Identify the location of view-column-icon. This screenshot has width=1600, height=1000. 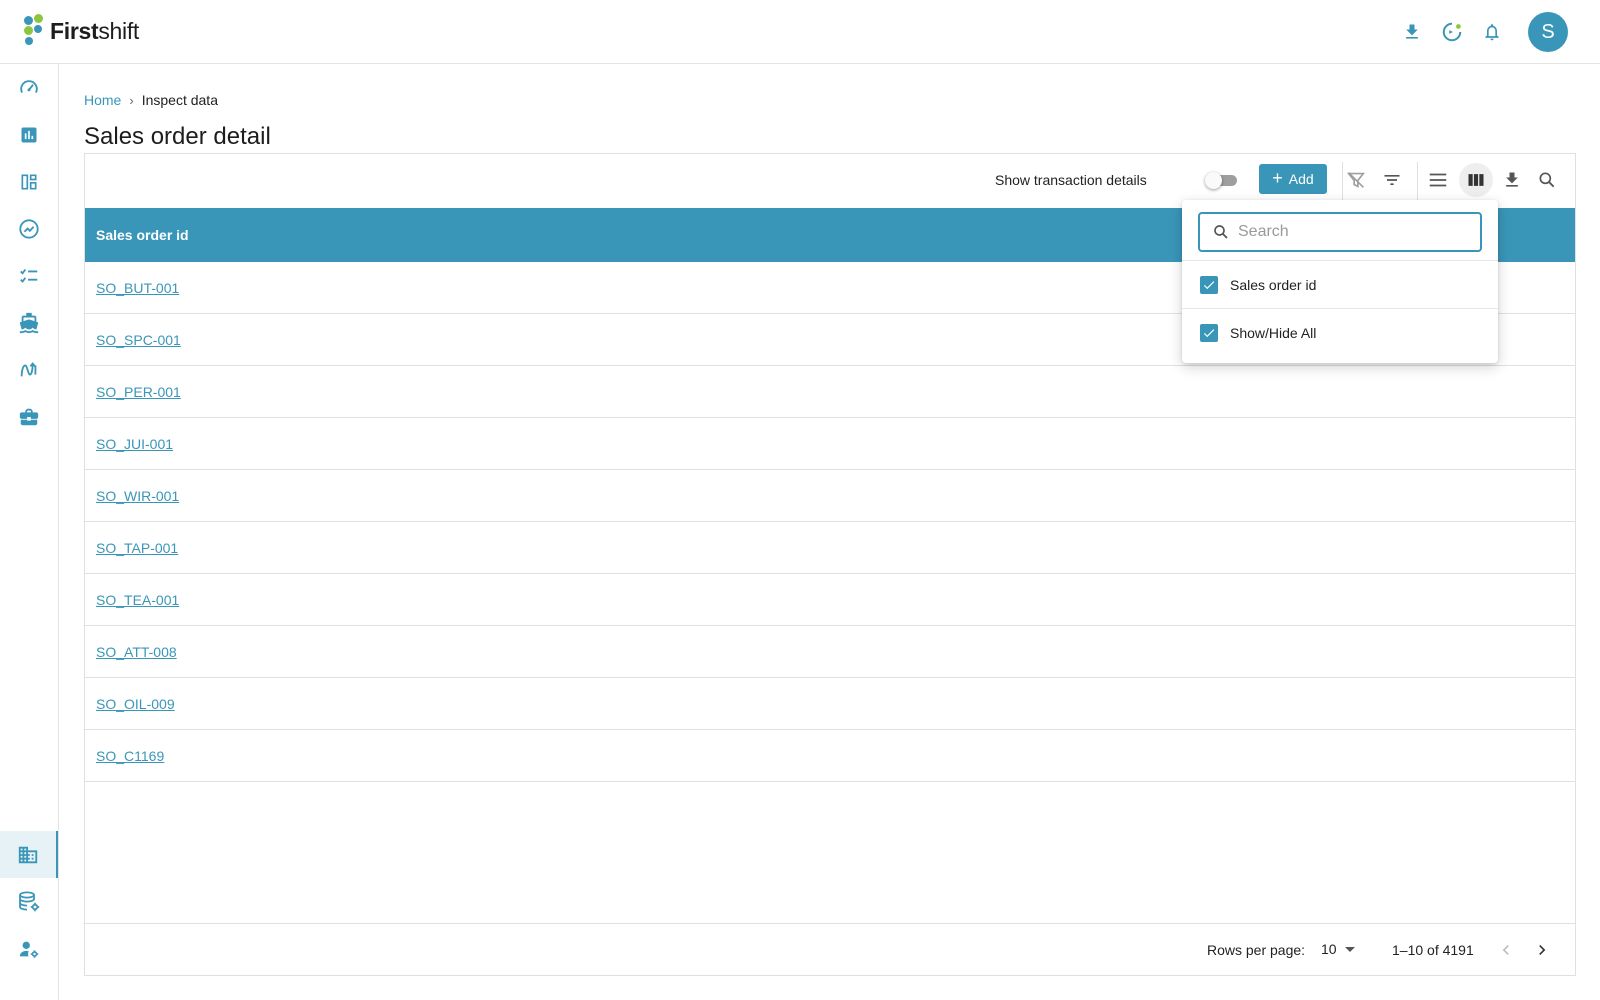
(1476, 180).